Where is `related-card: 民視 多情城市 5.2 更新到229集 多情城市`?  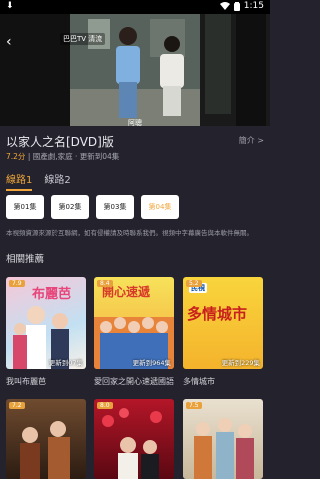
related-card: 民視 多情城市 5.2 更新到229集 多情城市 is located at coordinates (223, 332).